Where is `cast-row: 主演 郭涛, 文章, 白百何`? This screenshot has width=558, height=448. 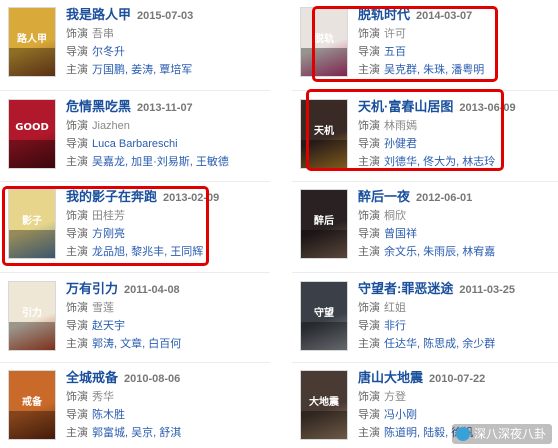 cast-row: 主演 郭涛, 文章, 白百何 is located at coordinates (166, 344).